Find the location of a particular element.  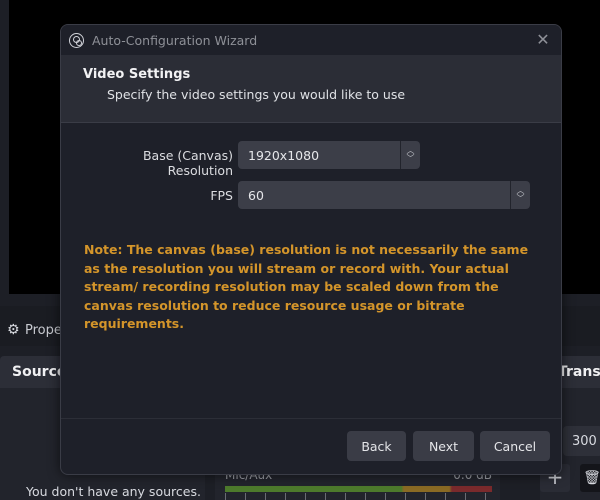

fps-combobox: 60 ︿ ﹀ is located at coordinates (384, 195).